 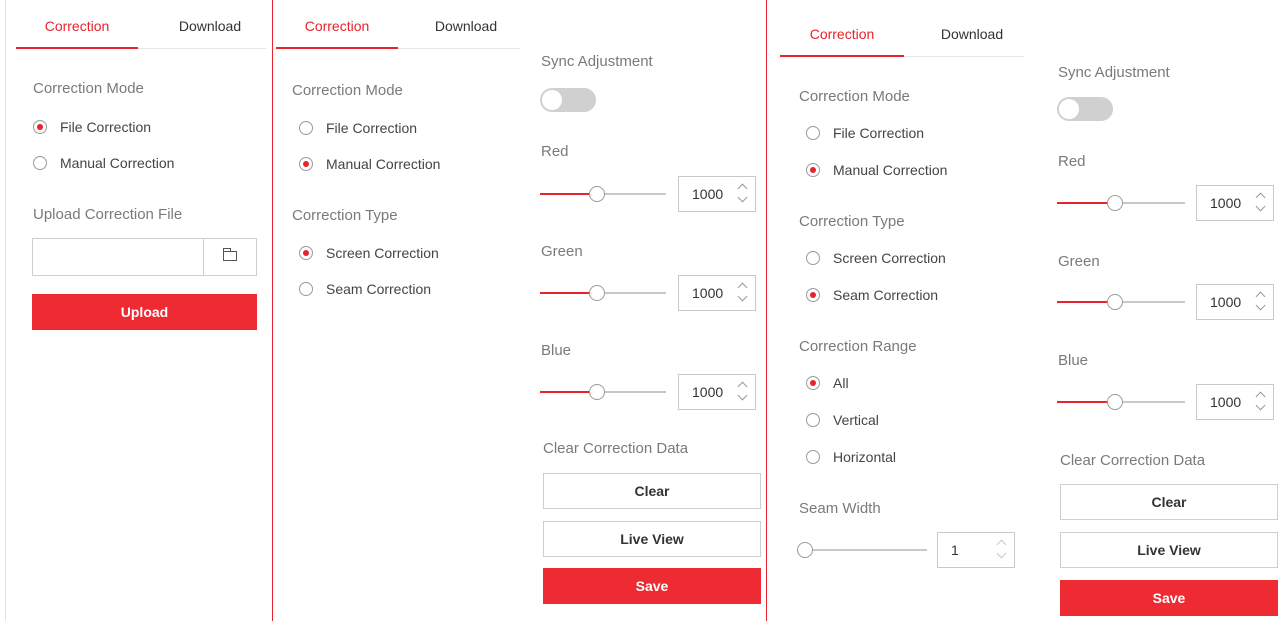 What do you see at coordinates (886, 295) in the screenshot?
I see `radio-label: Seam Correction` at bounding box center [886, 295].